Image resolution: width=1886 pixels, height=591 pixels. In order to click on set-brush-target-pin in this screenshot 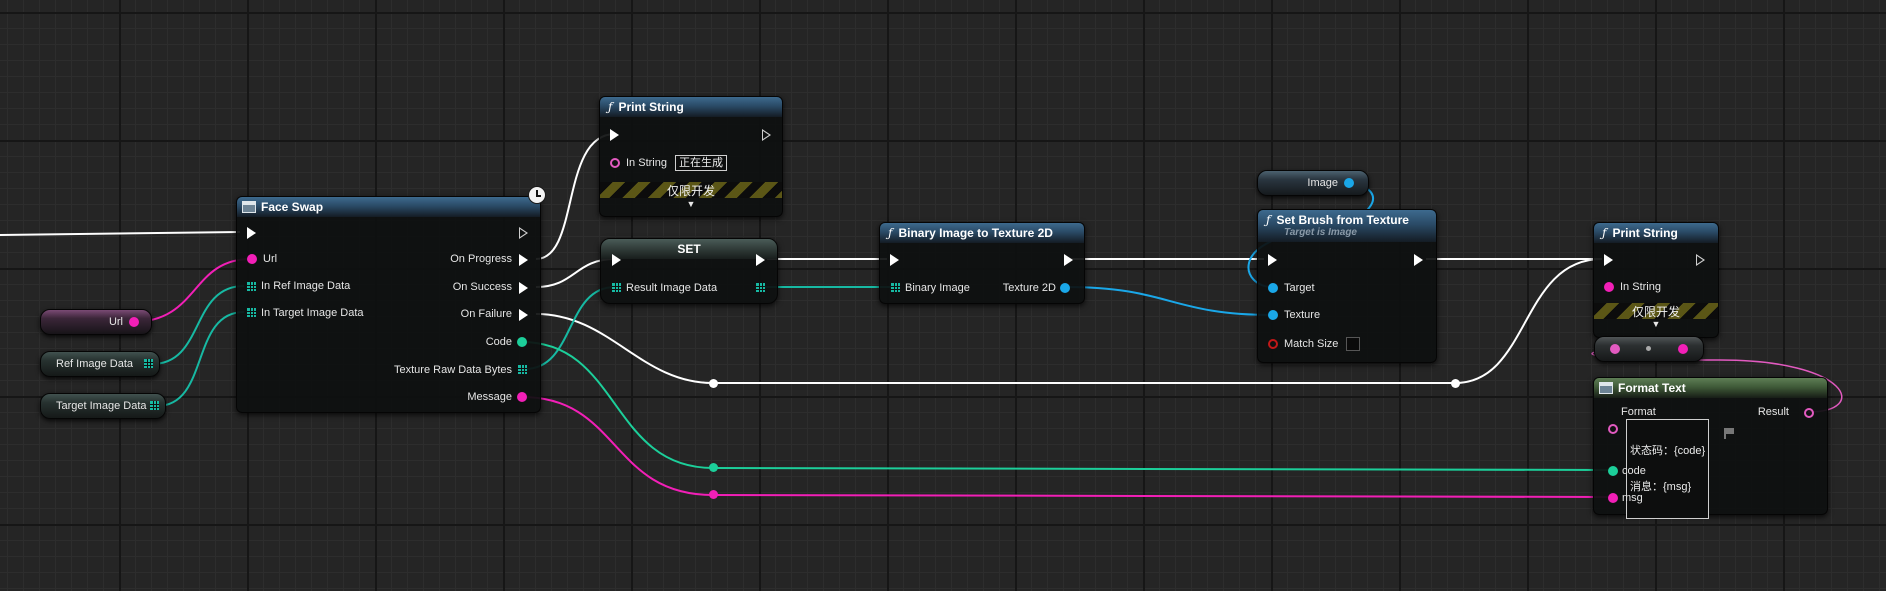, I will do `click(1273, 288)`.